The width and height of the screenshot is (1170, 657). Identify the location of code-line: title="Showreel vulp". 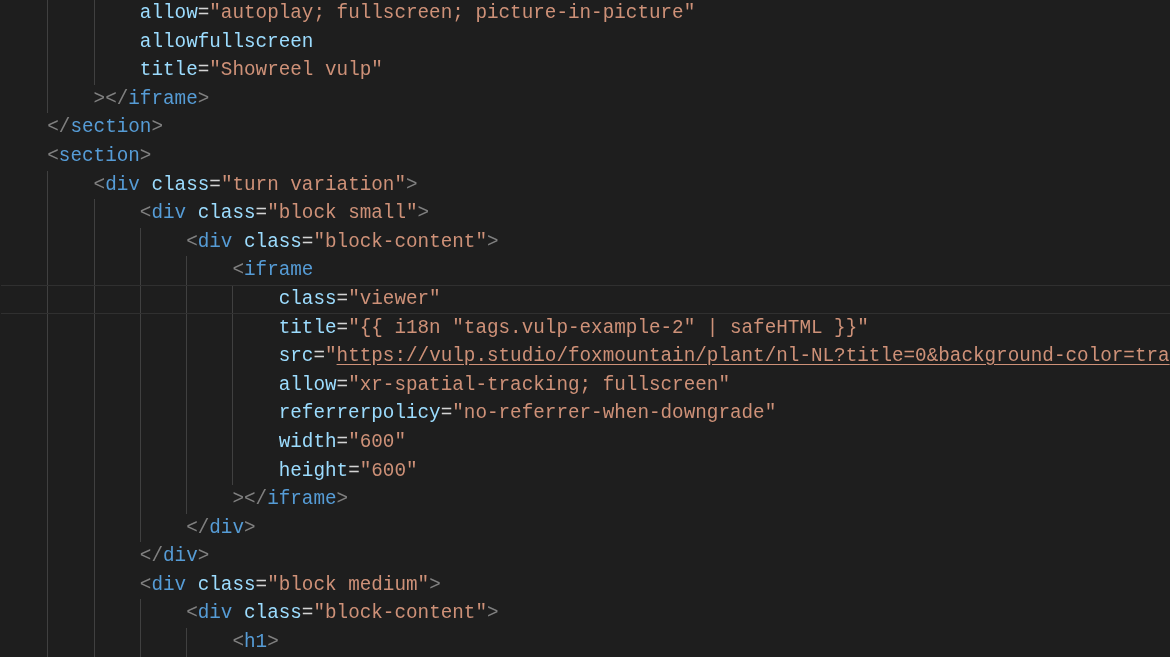
(261, 71).